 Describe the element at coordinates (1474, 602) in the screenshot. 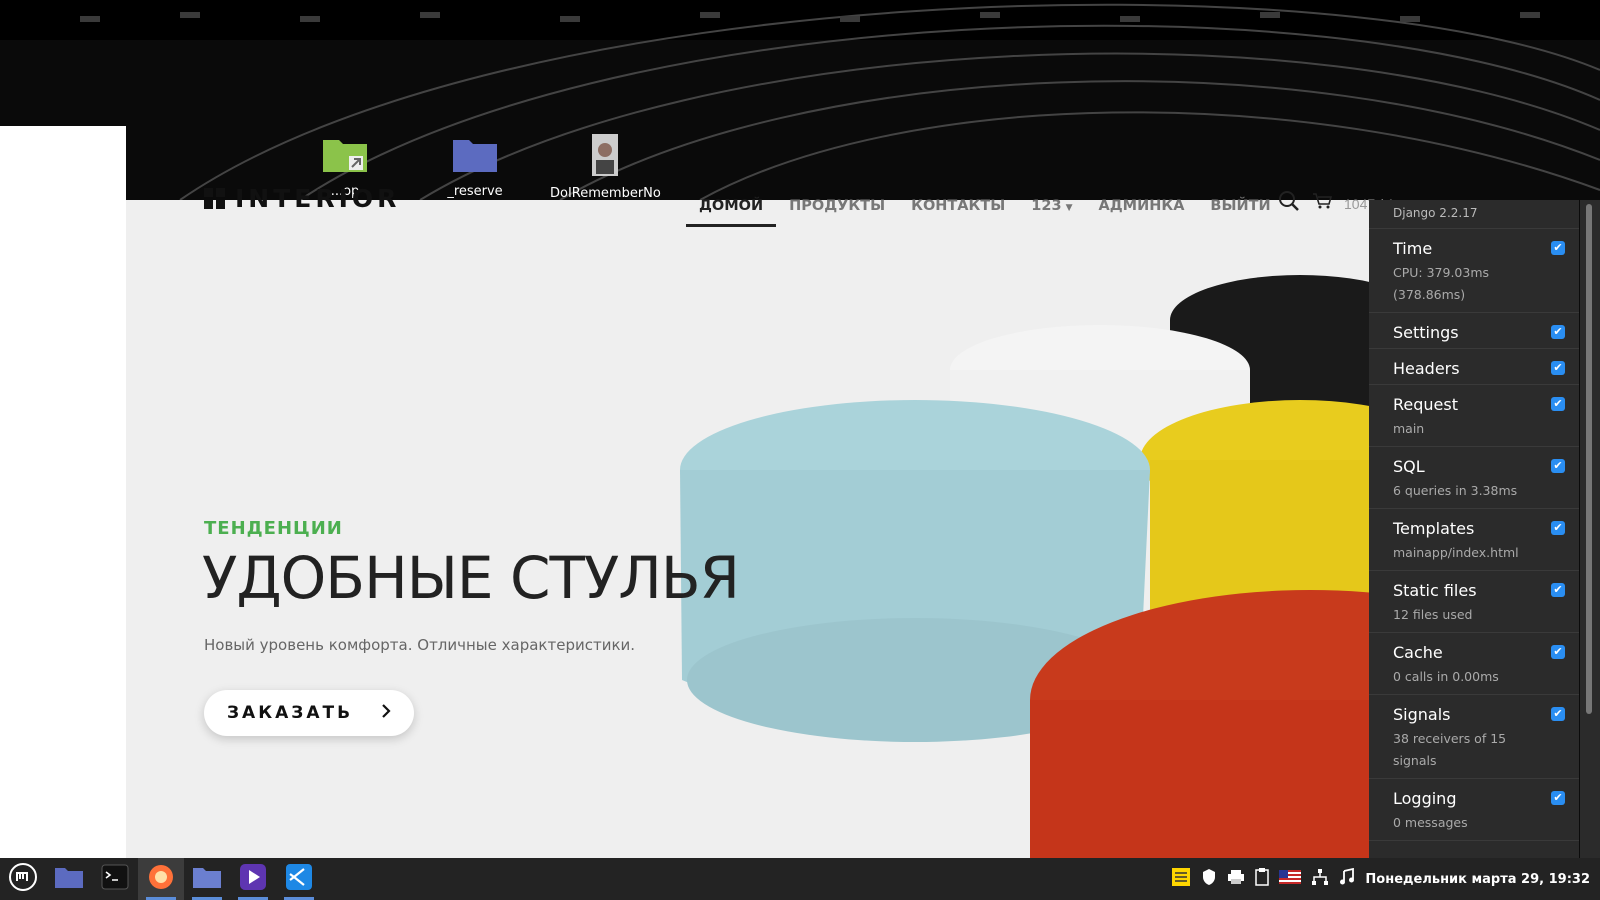

I see `djdt-panel-static-files: Static files 12 files used ✔` at that location.